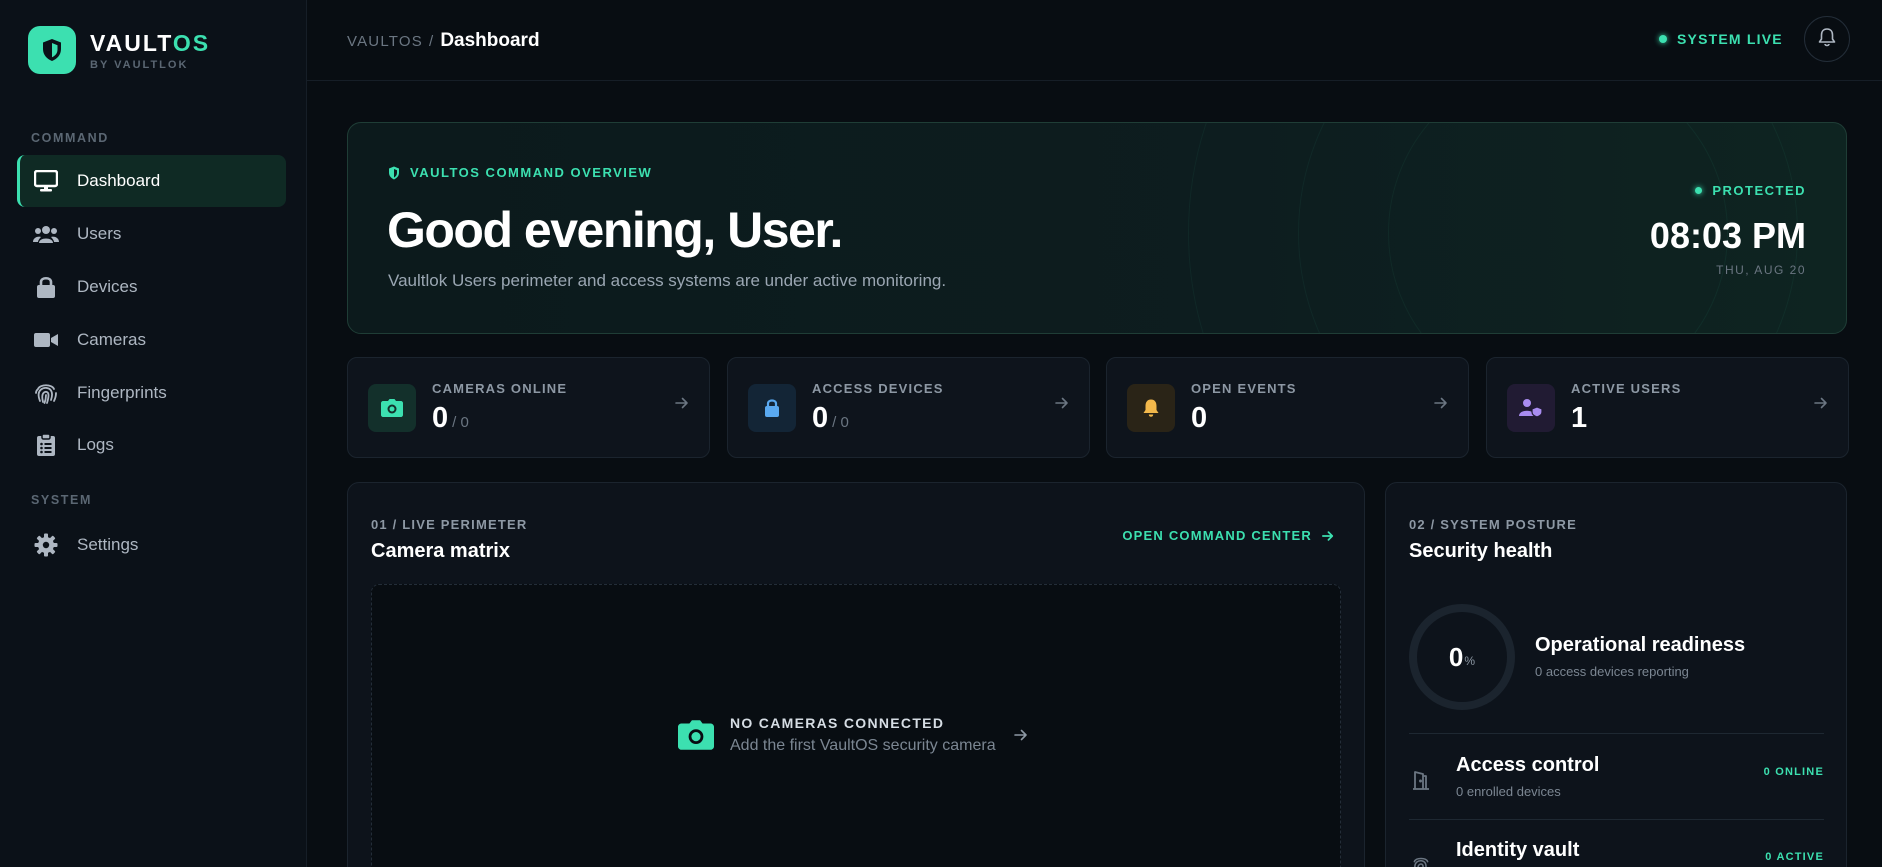  What do you see at coordinates (500, 388) in the screenshot?
I see `stat-label: CAMERAS ONLINE` at bounding box center [500, 388].